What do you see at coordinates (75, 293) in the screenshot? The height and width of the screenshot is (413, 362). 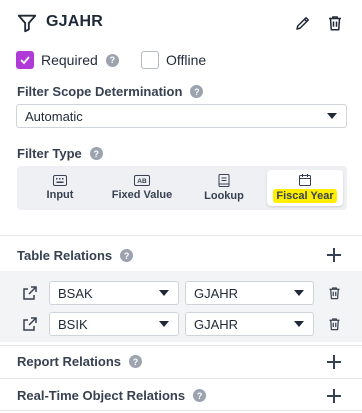 I see `table-select-value: BSAK` at bounding box center [75, 293].